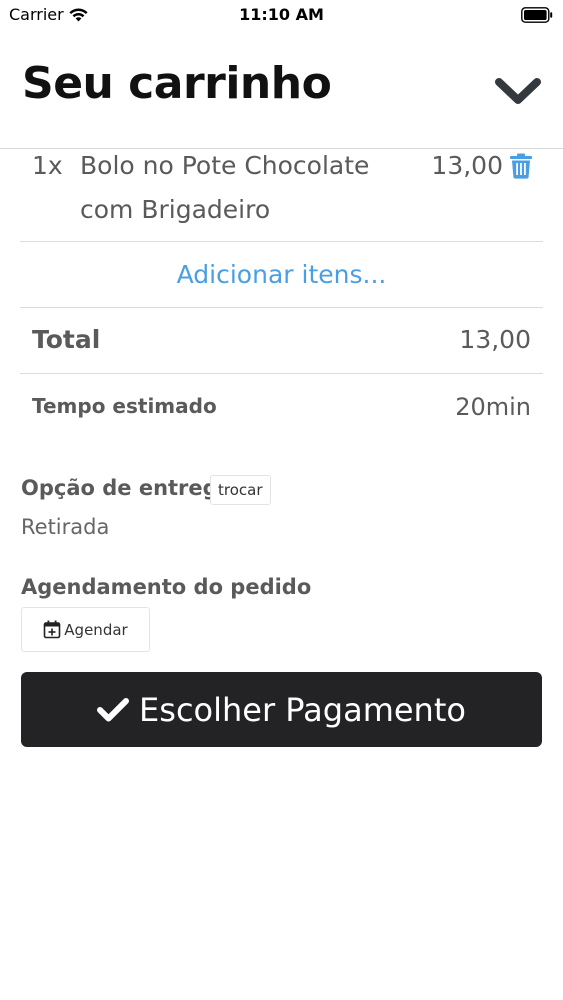 Image resolution: width=563 pixels, height=1000 pixels. Describe the element at coordinates (302, 709) in the screenshot. I see `choose-payment-label: Escolher Pagamento` at that location.